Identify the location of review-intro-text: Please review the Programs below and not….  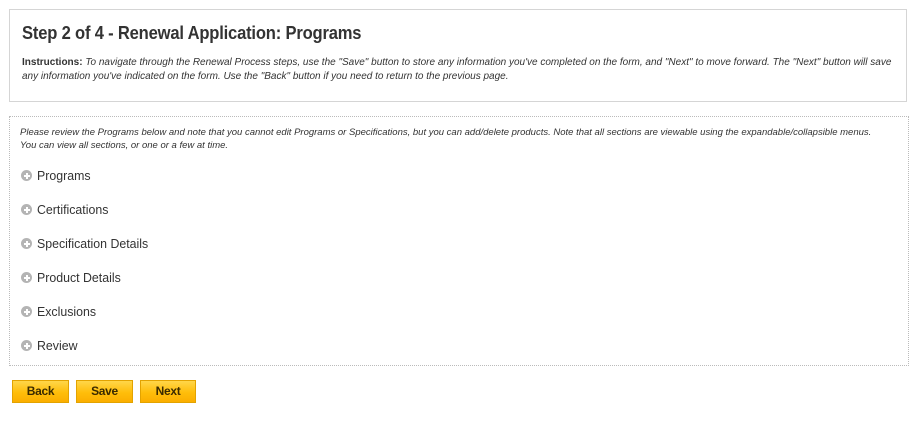
(446, 139).